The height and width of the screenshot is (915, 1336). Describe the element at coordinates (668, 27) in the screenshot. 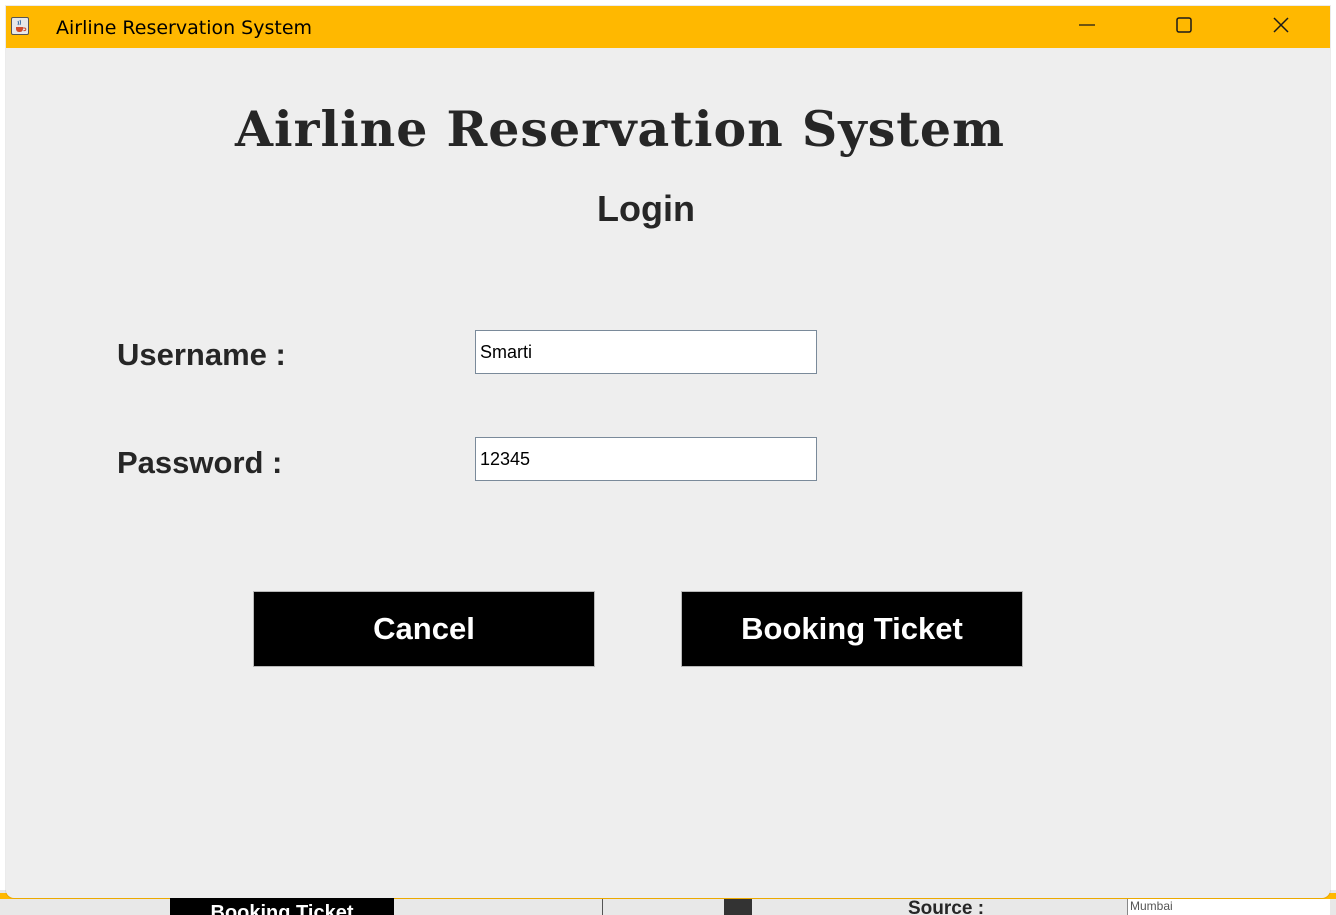

I see `title-bar: Airline Reservation System` at that location.